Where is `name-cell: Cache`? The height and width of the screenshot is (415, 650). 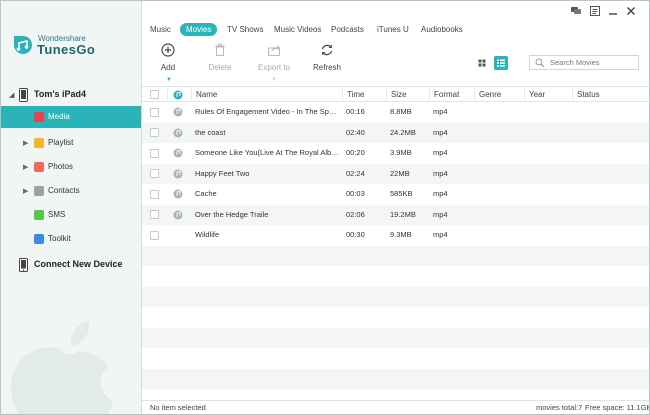 name-cell: Cache is located at coordinates (206, 193).